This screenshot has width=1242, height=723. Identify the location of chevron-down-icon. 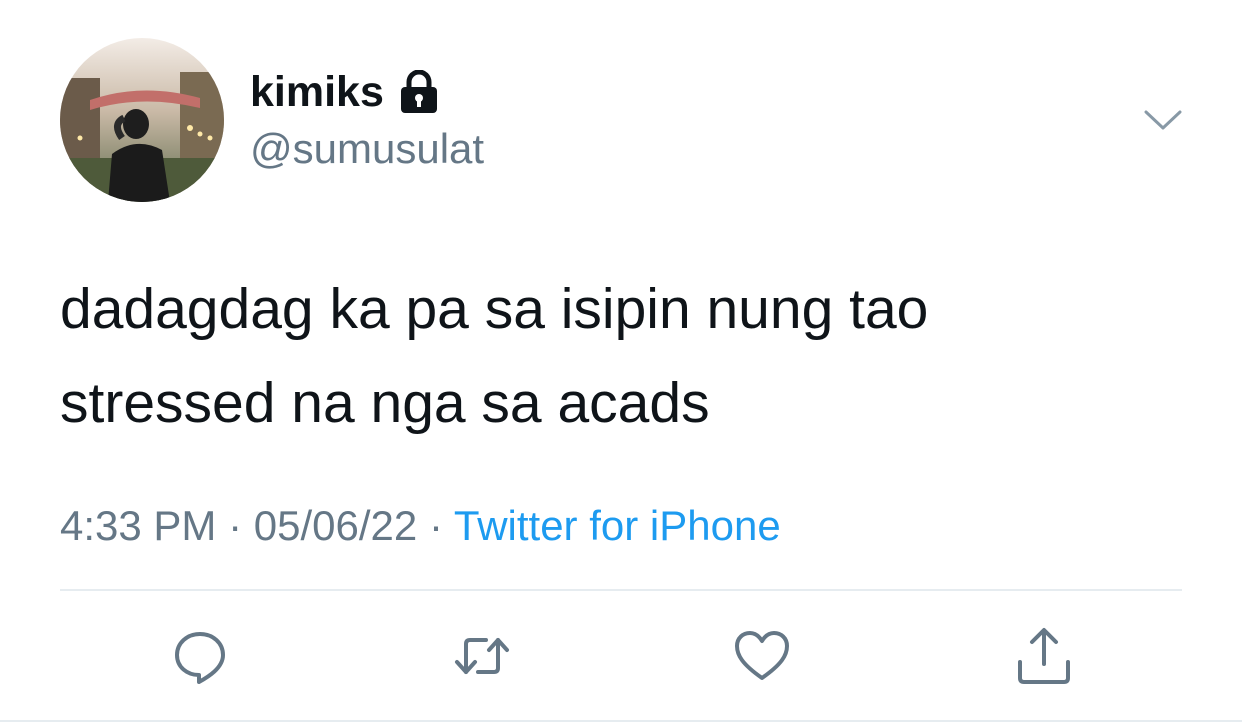
(1163, 120).